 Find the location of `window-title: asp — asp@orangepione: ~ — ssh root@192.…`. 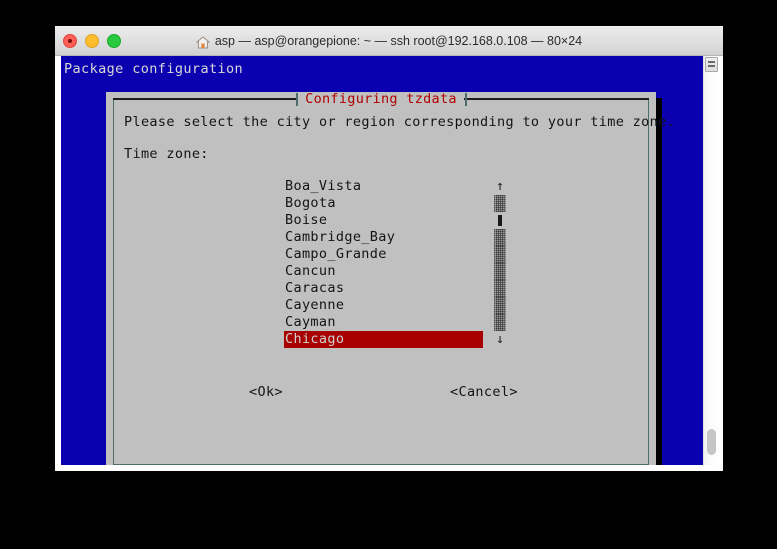

window-title: asp — asp@orangepione: ~ — ssh root@192.… is located at coordinates (389, 41).